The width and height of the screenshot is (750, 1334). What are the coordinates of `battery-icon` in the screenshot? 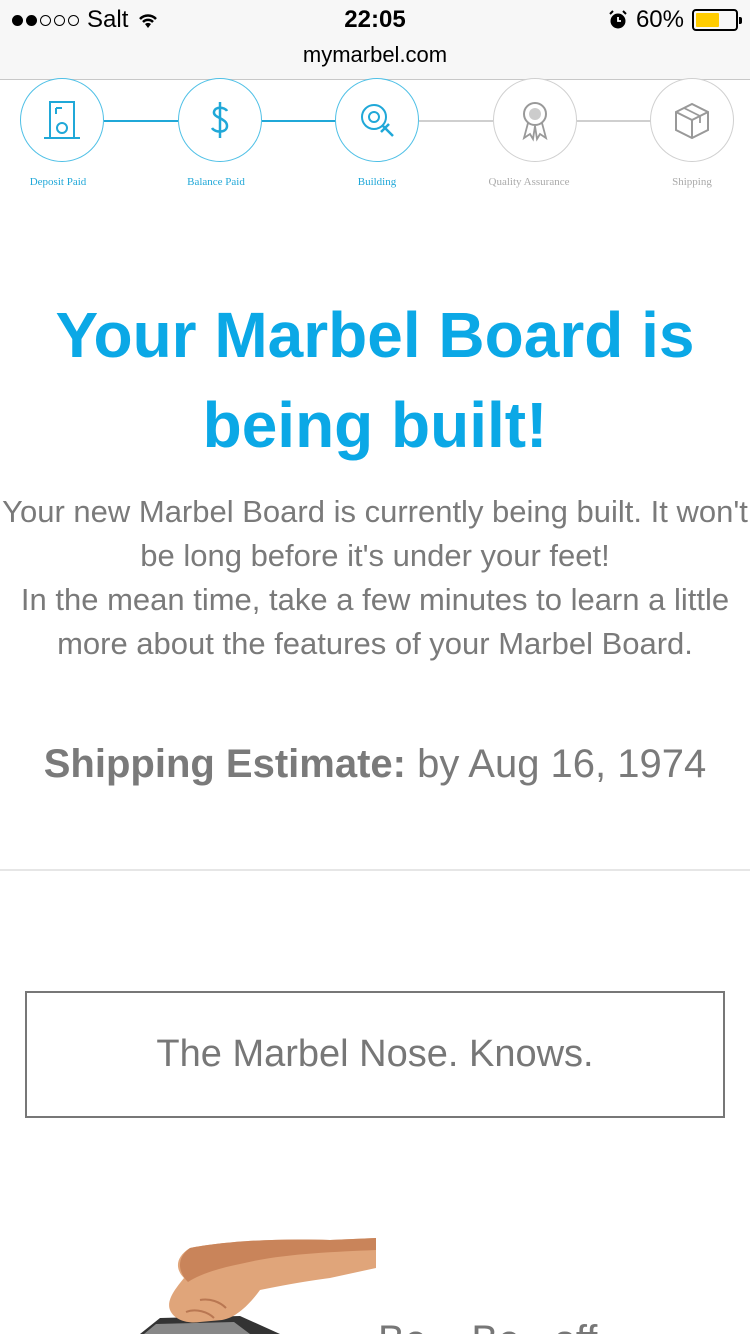 It's located at (717, 20).